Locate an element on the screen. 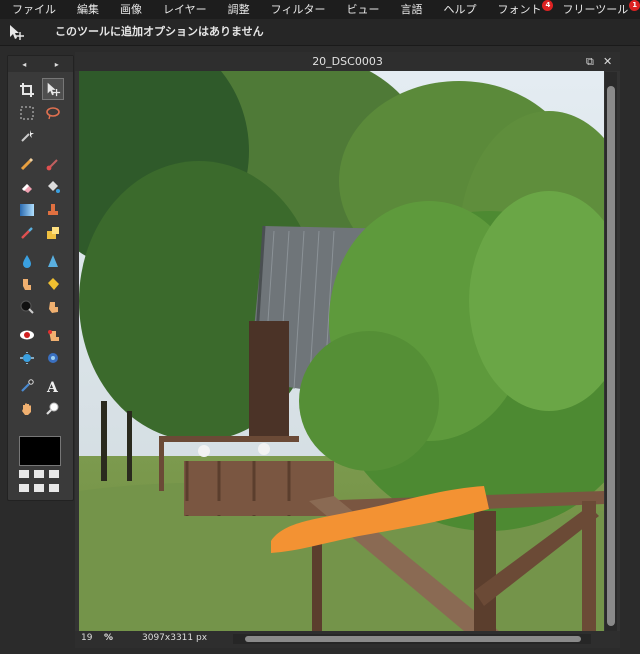  vertical-scroll-thumb is located at coordinates (611, 356).